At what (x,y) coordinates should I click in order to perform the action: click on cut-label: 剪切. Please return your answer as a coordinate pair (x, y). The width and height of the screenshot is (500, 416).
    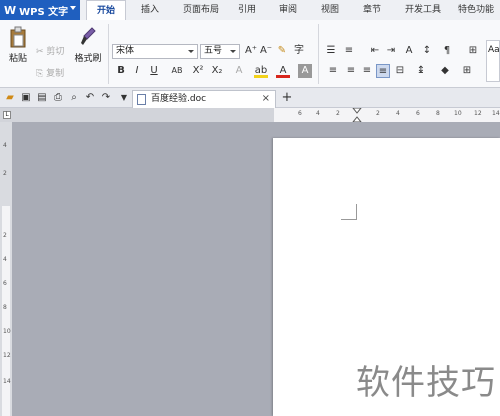
    Looking at the image, I should click on (55, 52).